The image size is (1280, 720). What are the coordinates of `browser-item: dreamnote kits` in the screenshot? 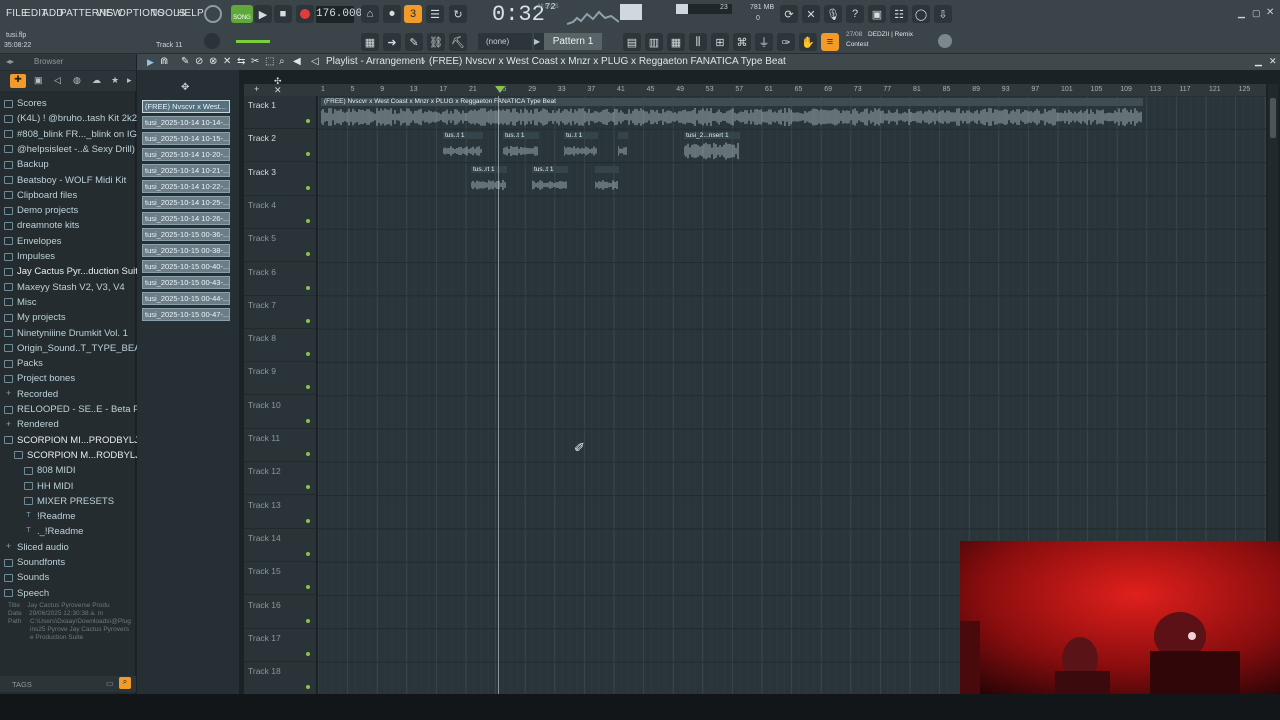 It's located at (41, 225).